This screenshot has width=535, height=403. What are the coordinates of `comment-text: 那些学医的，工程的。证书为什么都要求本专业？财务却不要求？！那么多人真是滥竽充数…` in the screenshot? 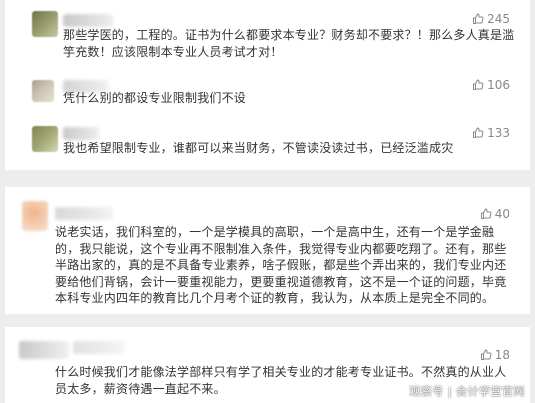 It's located at (289, 43).